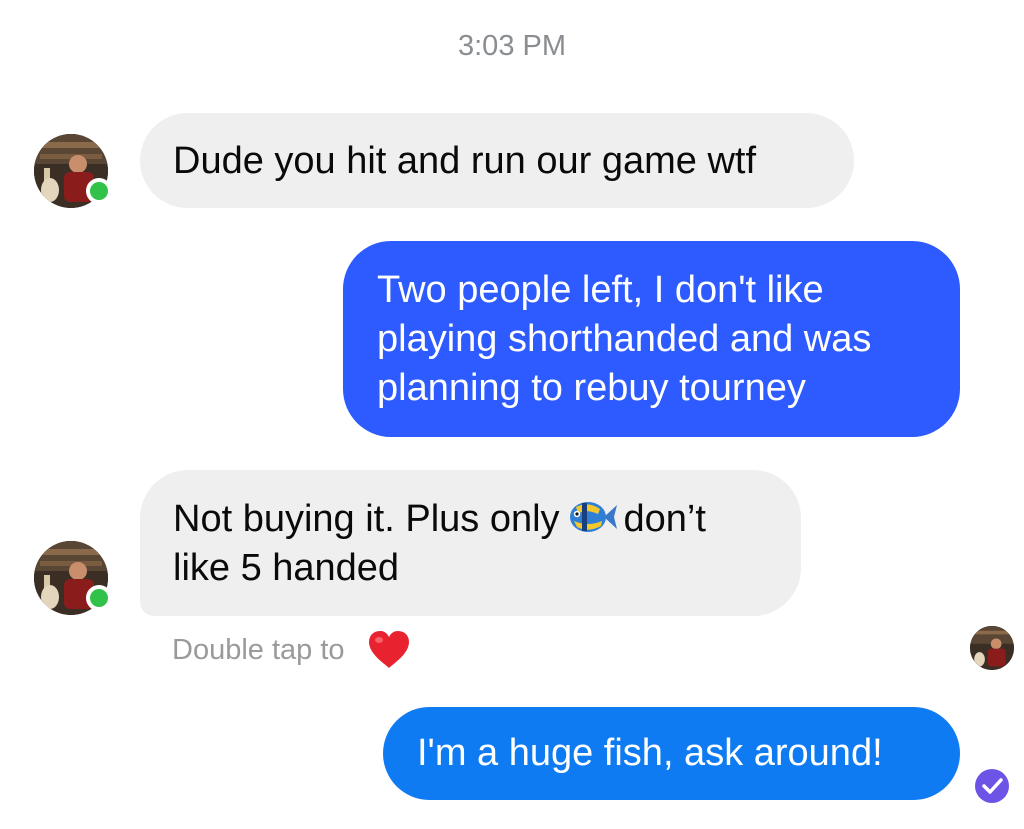 The width and height of the screenshot is (1024, 829). What do you see at coordinates (366, 519) in the screenshot?
I see `message-text: Not buying it. Plus only` at bounding box center [366, 519].